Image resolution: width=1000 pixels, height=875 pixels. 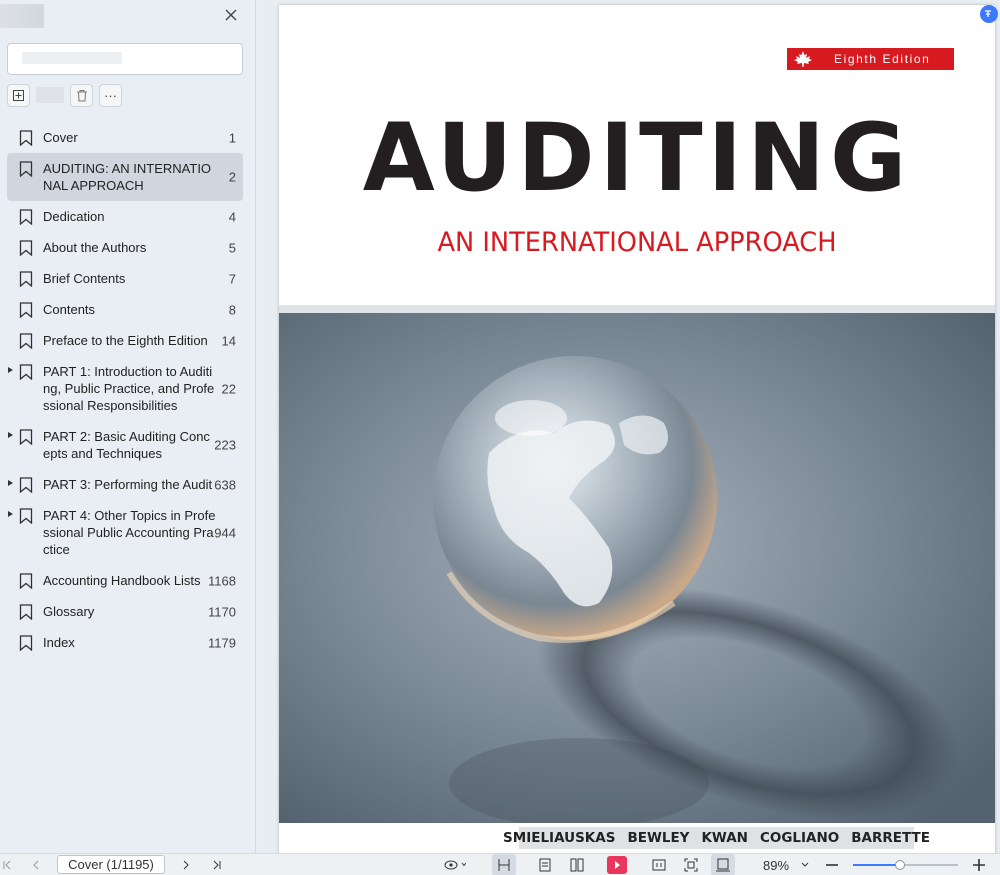 What do you see at coordinates (832, 864) in the screenshot?
I see `zoom-out-button` at bounding box center [832, 864].